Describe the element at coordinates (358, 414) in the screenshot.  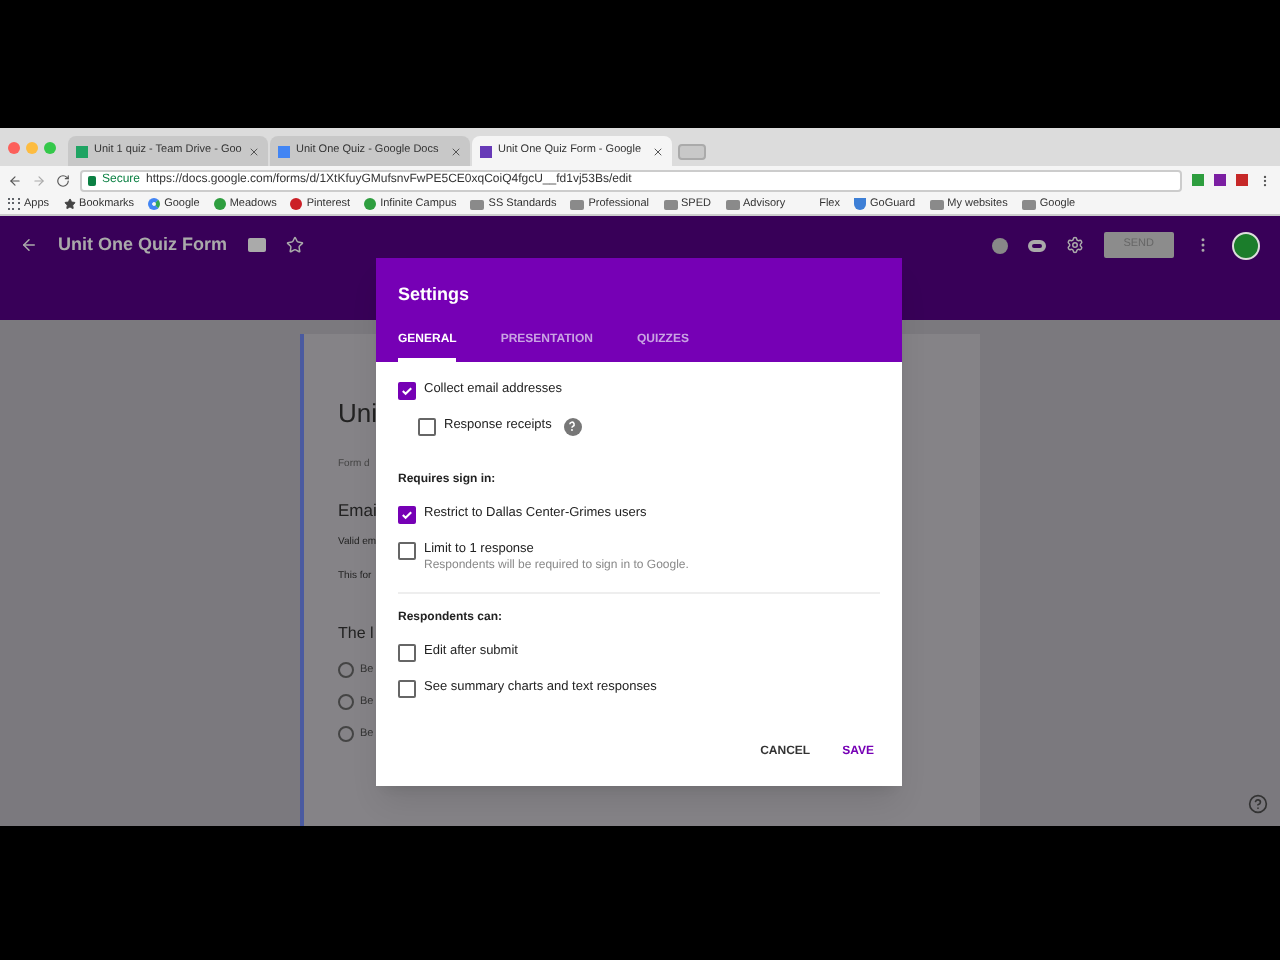
I see `form-title-text: Uni` at that location.